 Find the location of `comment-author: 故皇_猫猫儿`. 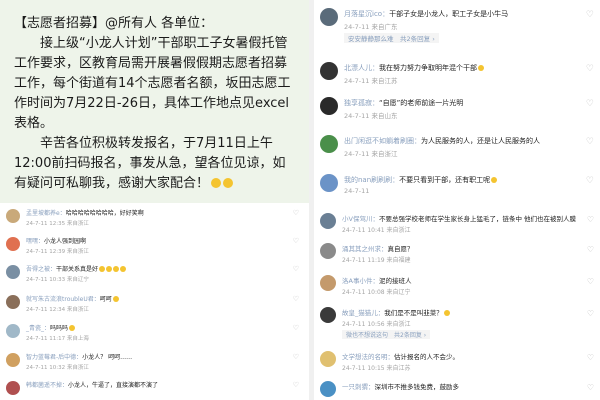

comment-author: 故皇_猫猫儿 is located at coordinates (360, 313).